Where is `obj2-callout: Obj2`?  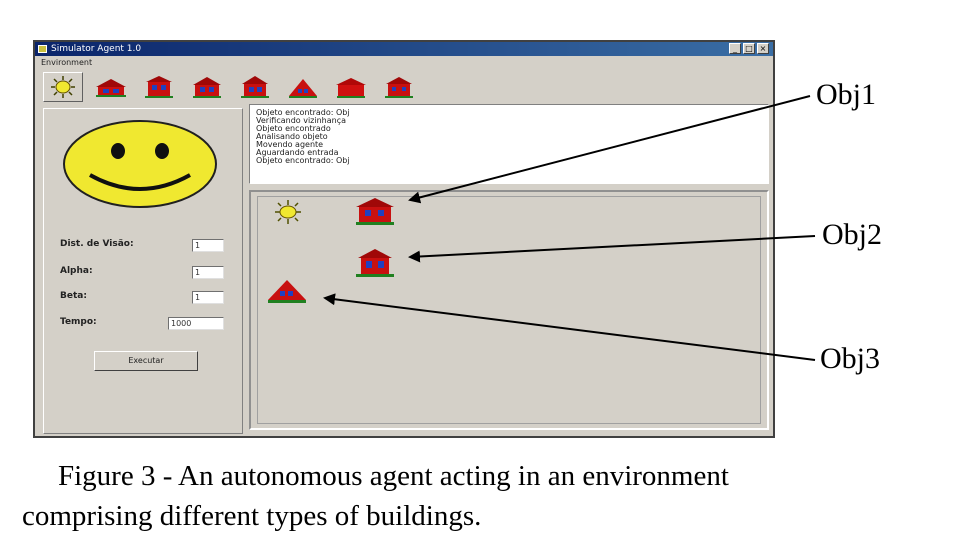
obj2-callout: Obj2 is located at coordinates (852, 234).